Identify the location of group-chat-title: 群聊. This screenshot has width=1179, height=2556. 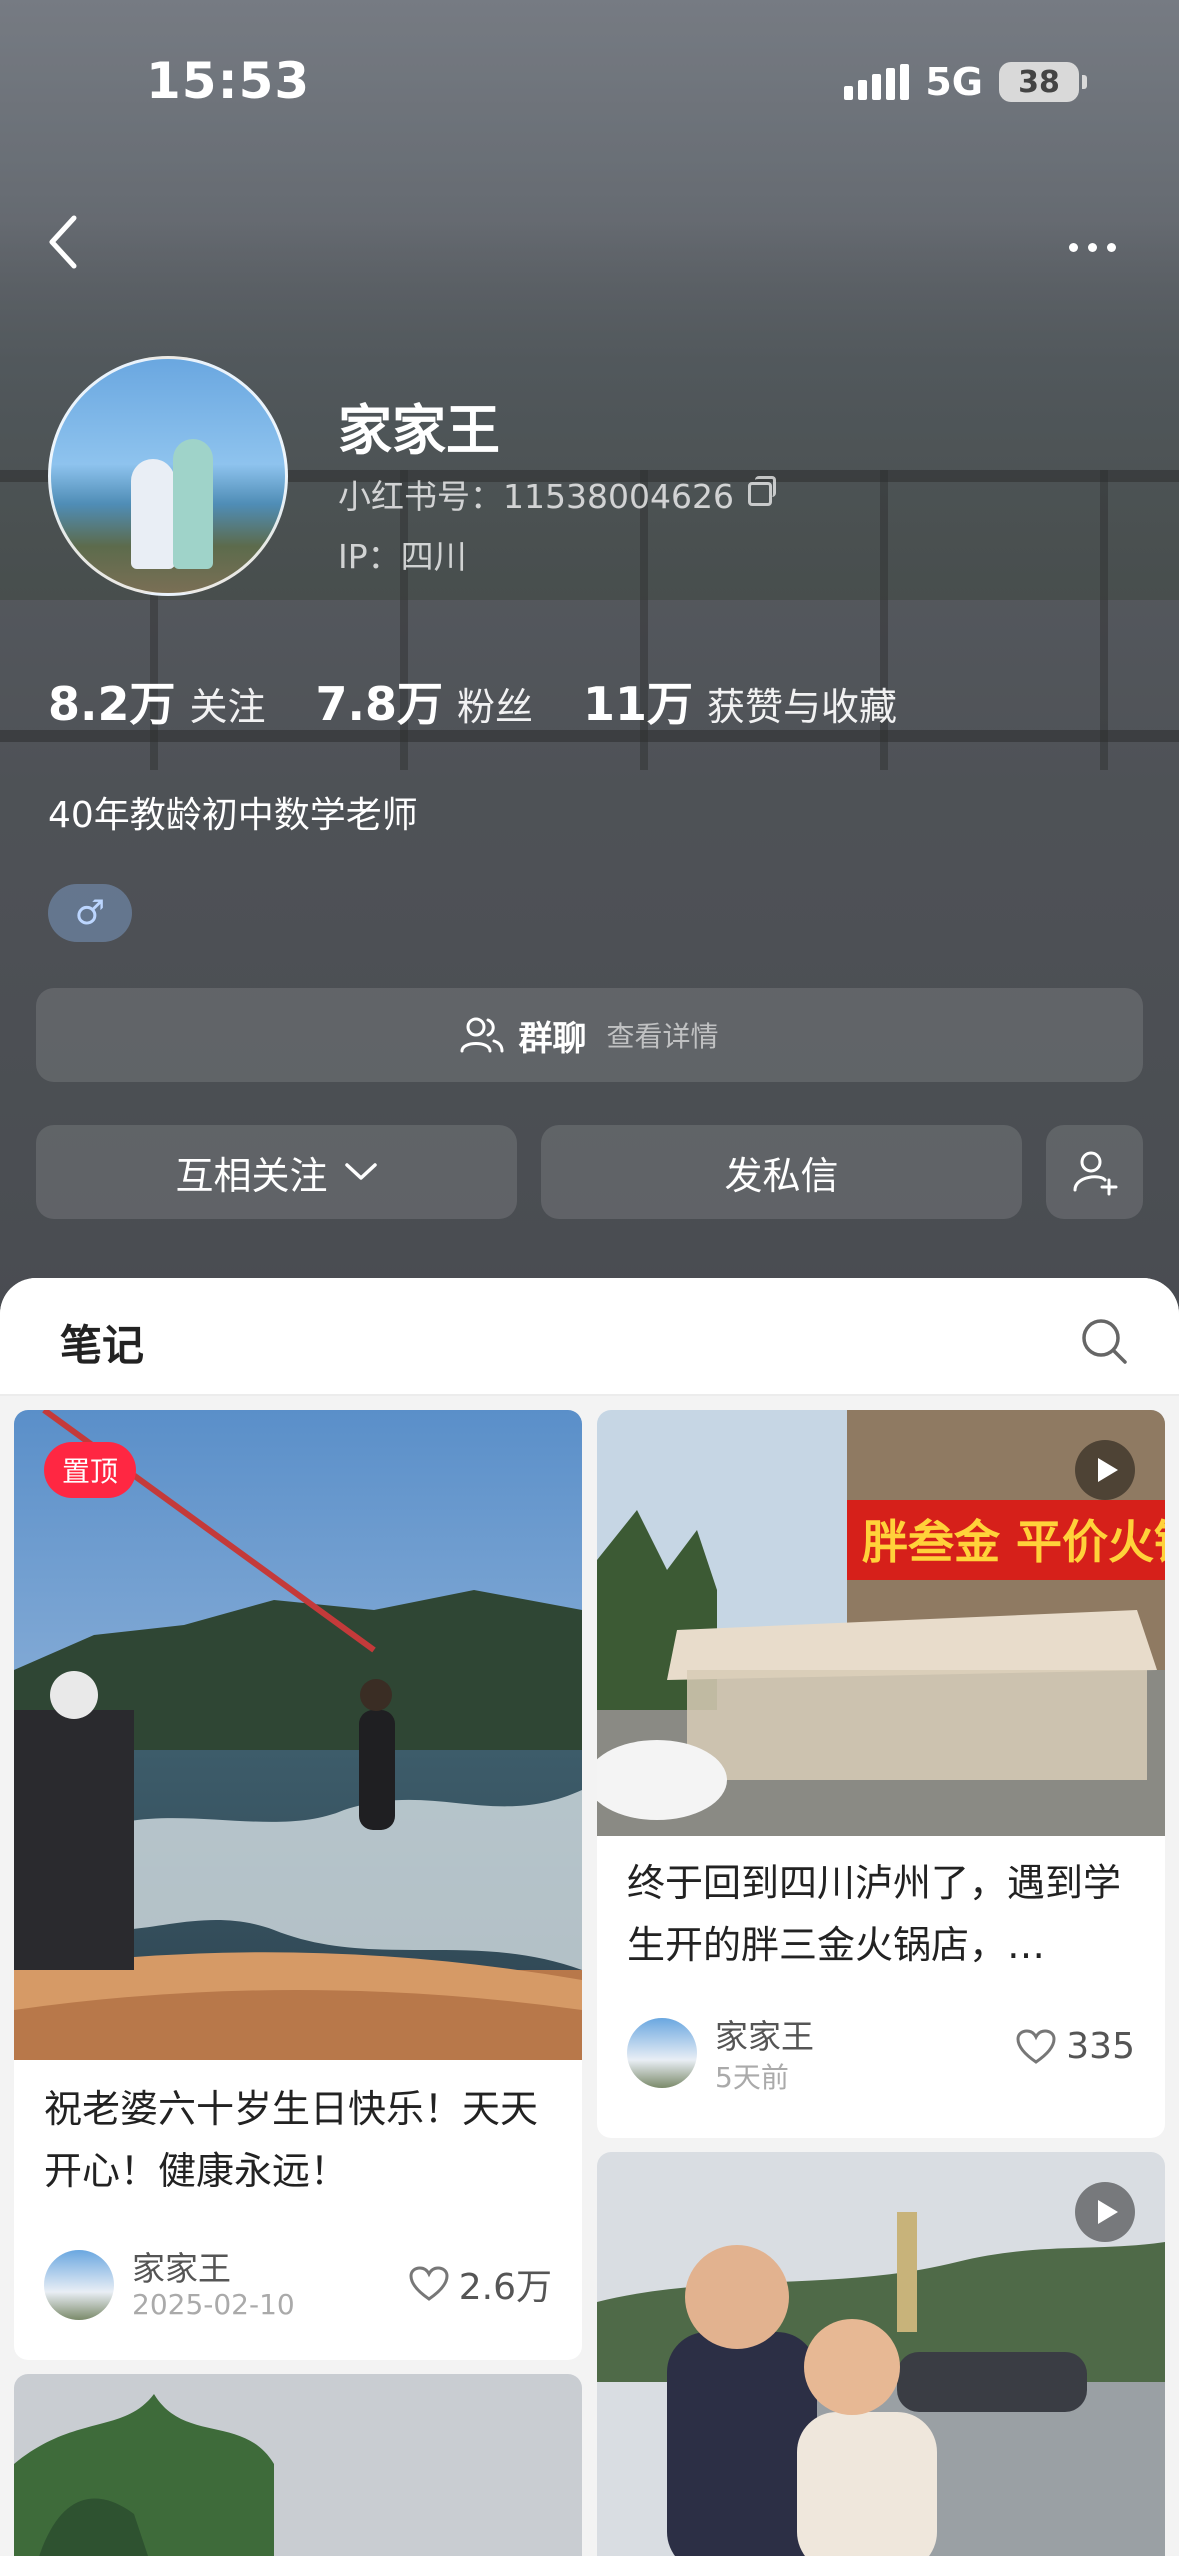
(552, 1038).